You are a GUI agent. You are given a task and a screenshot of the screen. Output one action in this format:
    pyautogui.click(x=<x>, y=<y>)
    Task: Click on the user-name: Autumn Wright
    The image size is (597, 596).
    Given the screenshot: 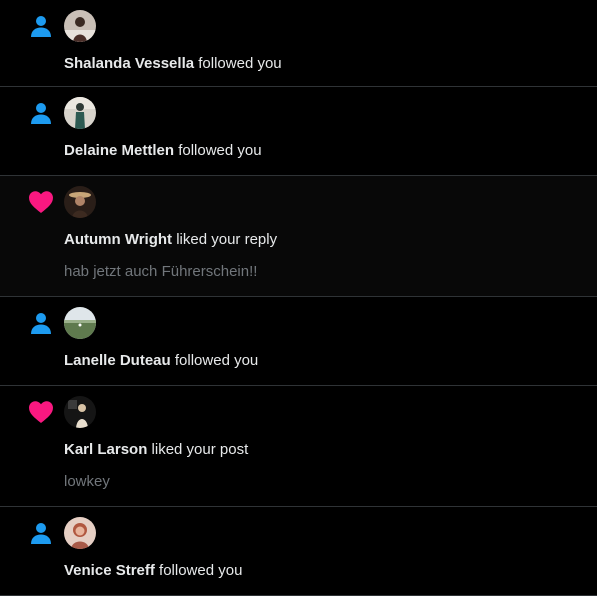 What is the action you would take?
    pyautogui.click(x=118, y=239)
    